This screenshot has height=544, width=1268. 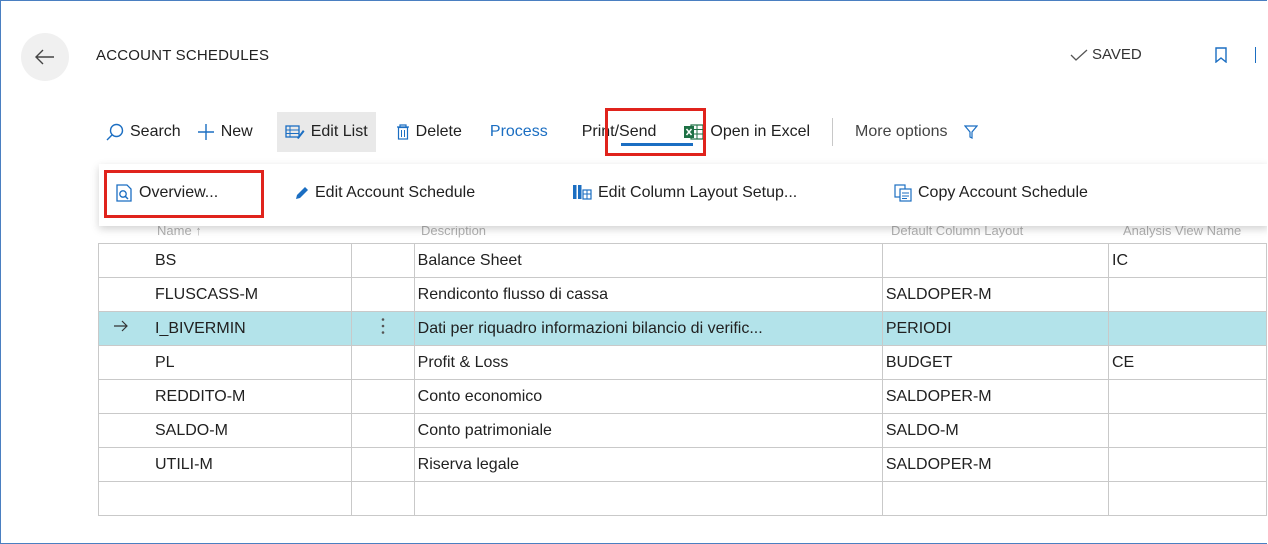 I want to click on copy-account-schedule-label: Copy Account Schedule, so click(x=1003, y=192).